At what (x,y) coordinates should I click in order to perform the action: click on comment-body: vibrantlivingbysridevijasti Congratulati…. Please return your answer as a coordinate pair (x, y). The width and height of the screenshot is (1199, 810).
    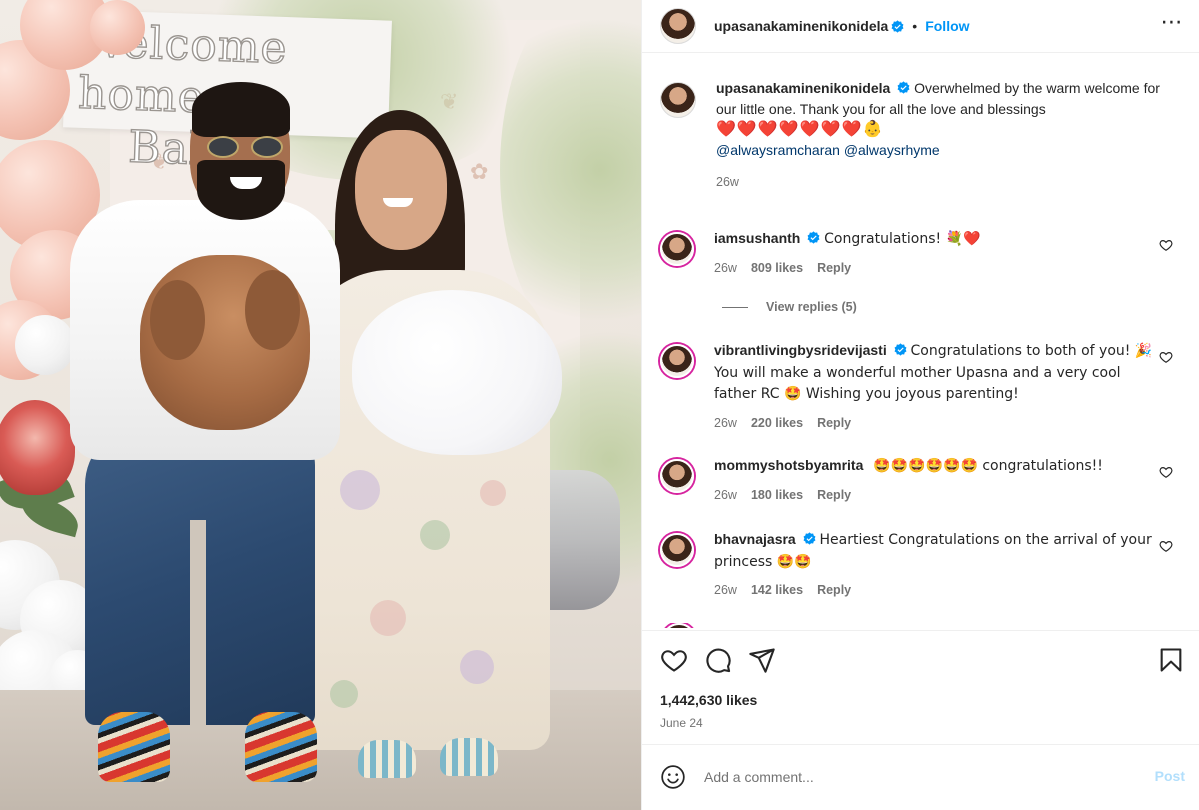
    Looking at the image, I should click on (936, 386).